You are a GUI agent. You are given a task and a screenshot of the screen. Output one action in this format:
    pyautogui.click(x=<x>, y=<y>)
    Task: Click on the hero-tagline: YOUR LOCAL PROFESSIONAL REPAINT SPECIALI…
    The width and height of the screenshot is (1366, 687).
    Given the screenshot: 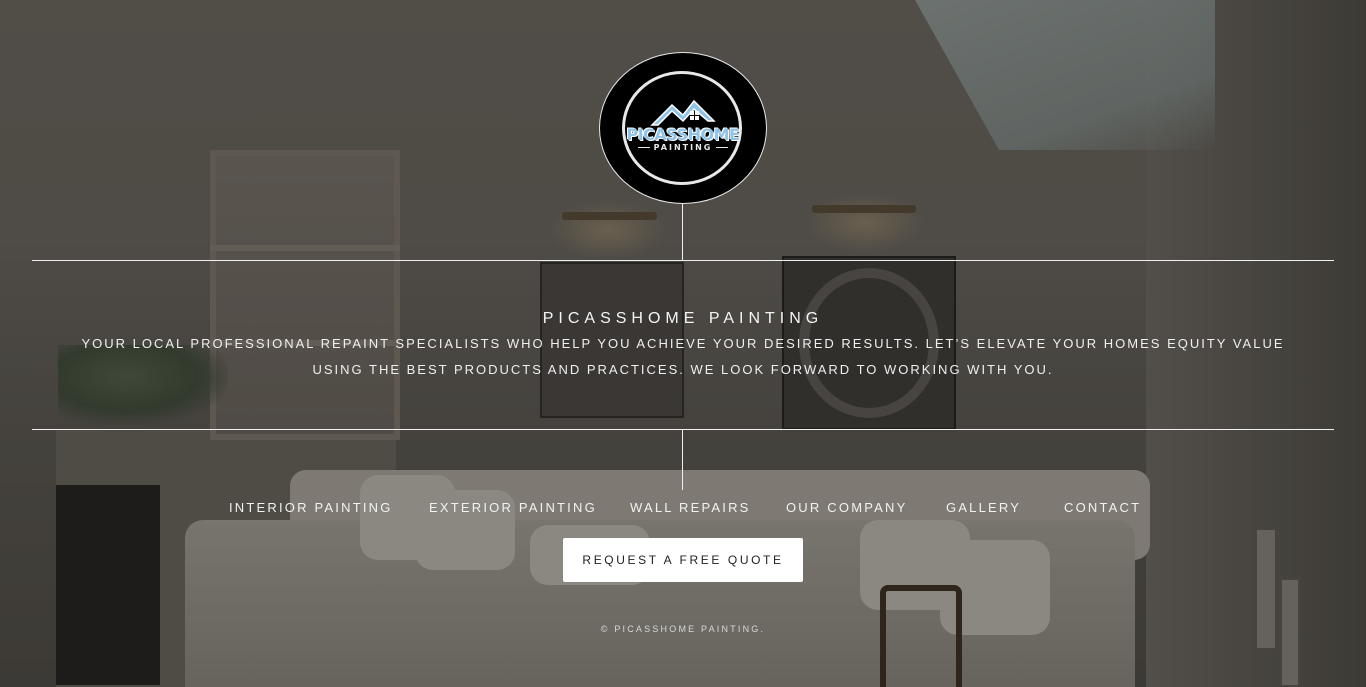 What is the action you would take?
    pyautogui.click(x=683, y=356)
    